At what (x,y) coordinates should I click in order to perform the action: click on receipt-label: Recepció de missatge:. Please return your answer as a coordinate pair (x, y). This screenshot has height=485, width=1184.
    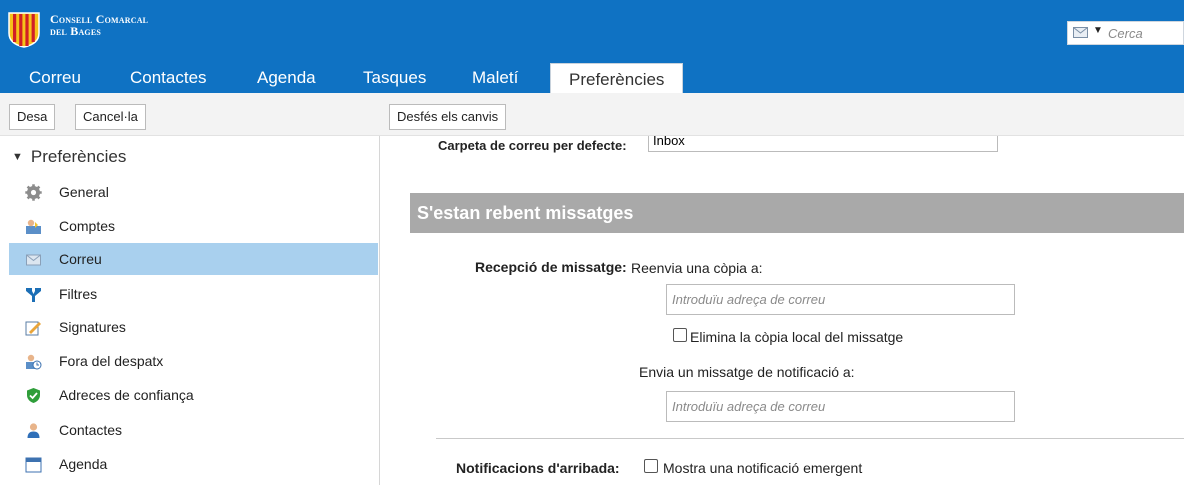
    Looking at the image, I should click on (551, 267).